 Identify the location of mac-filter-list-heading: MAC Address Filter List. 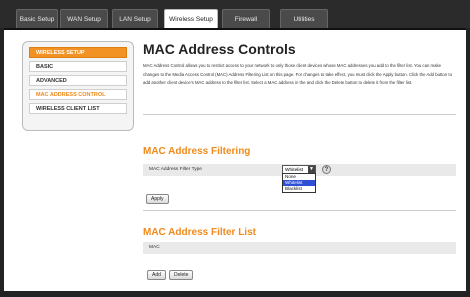
(199, 232).